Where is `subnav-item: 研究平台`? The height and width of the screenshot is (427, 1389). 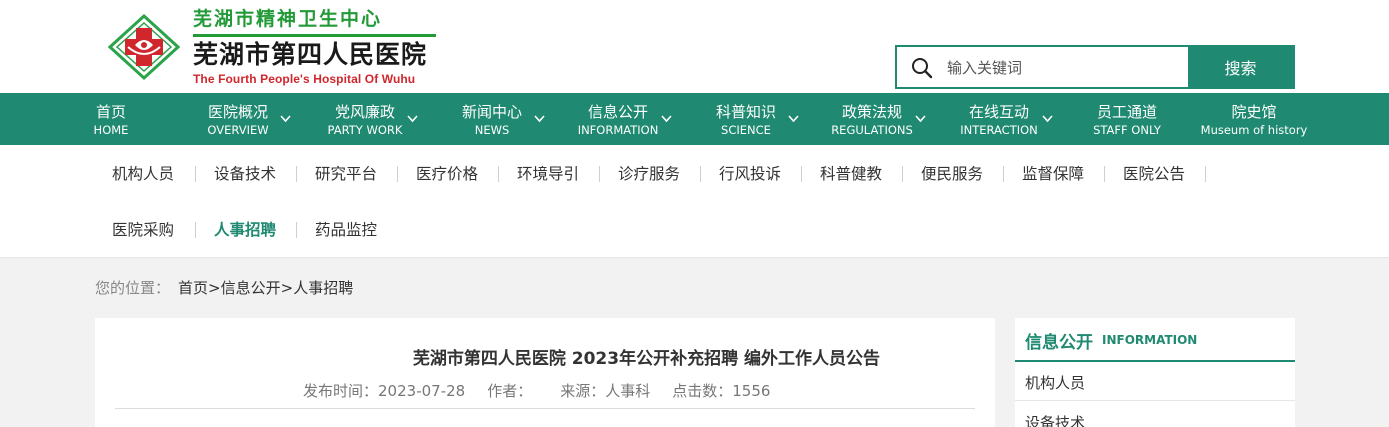
subnav-item: 研究平台 is located at coordinates (346, 174).